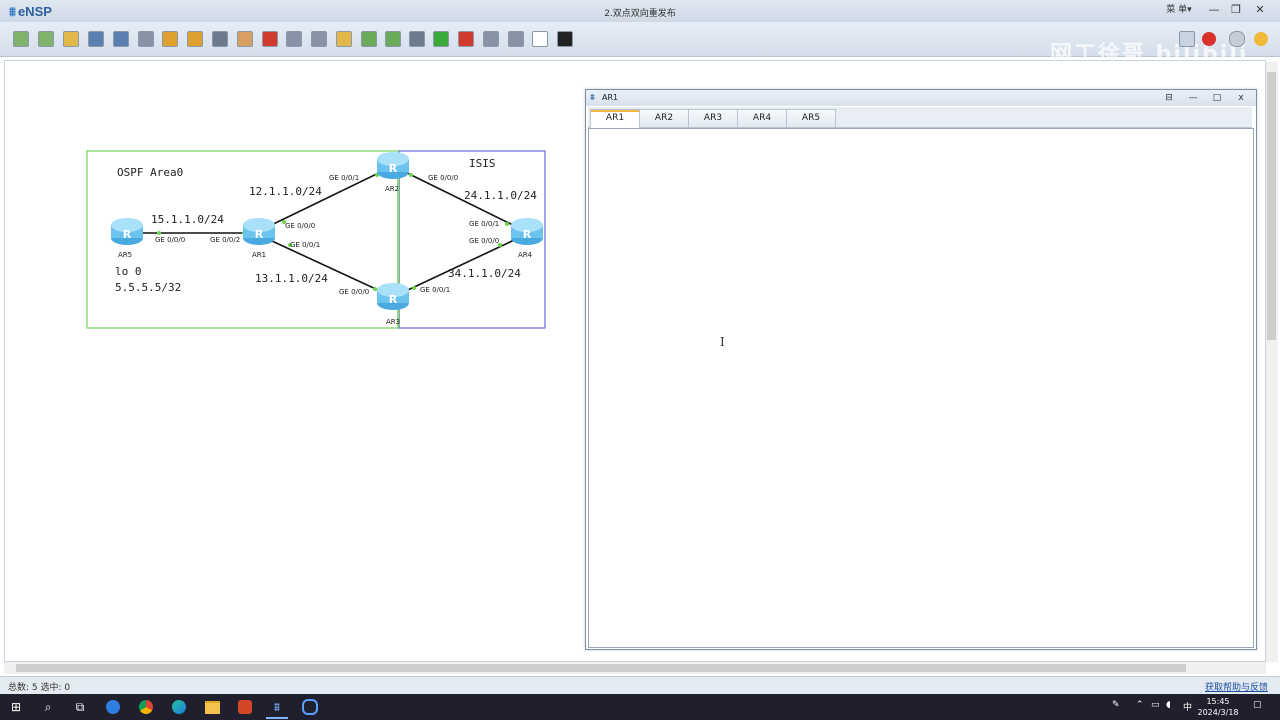 This screenshot has width=1280, height=720. I want to click on port-ar3-g000: GE 0/0/0, so click(354, 292).